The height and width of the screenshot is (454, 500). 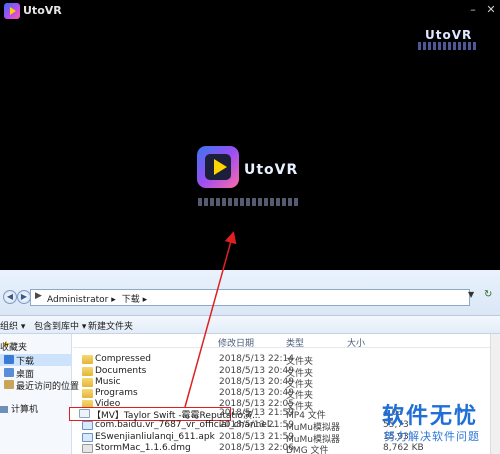 What do you see at coordinates (9, 372) in the screenshot?
I see `desktop-icon` at bounding box center [9, 372].